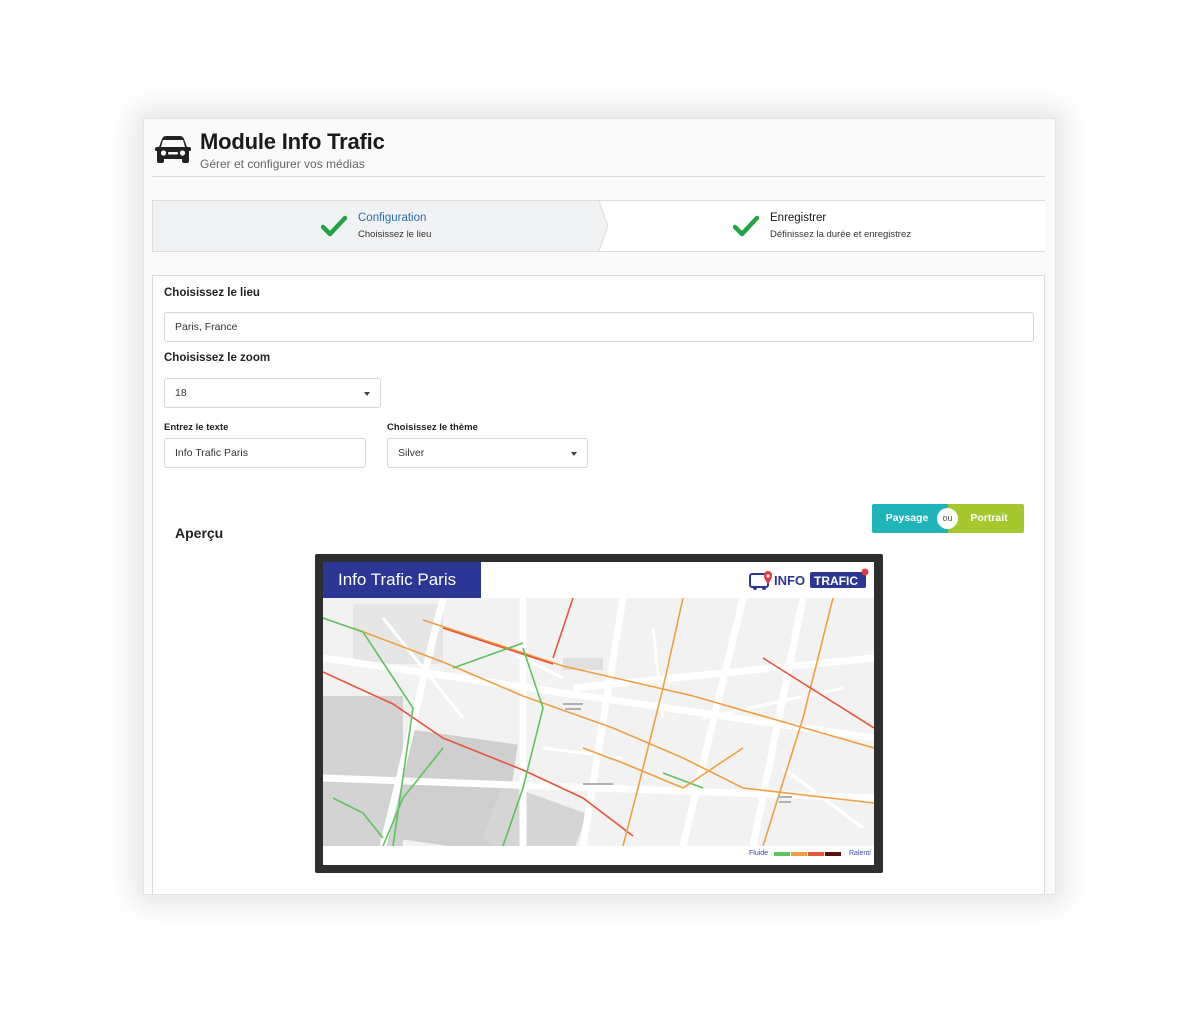 This screenshot has height=1015, width=1200. I want to click on logo-text-trafic: TRAFIC, so click(836, 581).